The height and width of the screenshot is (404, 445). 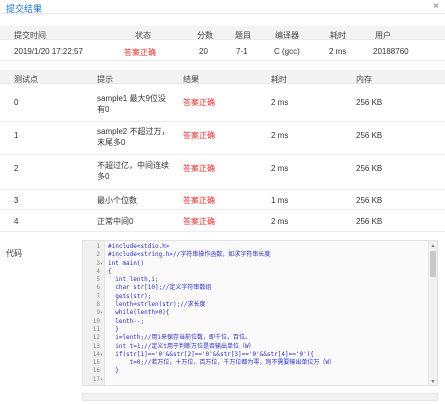 I want to click on test-id: 3, so click(x=16, y=200).